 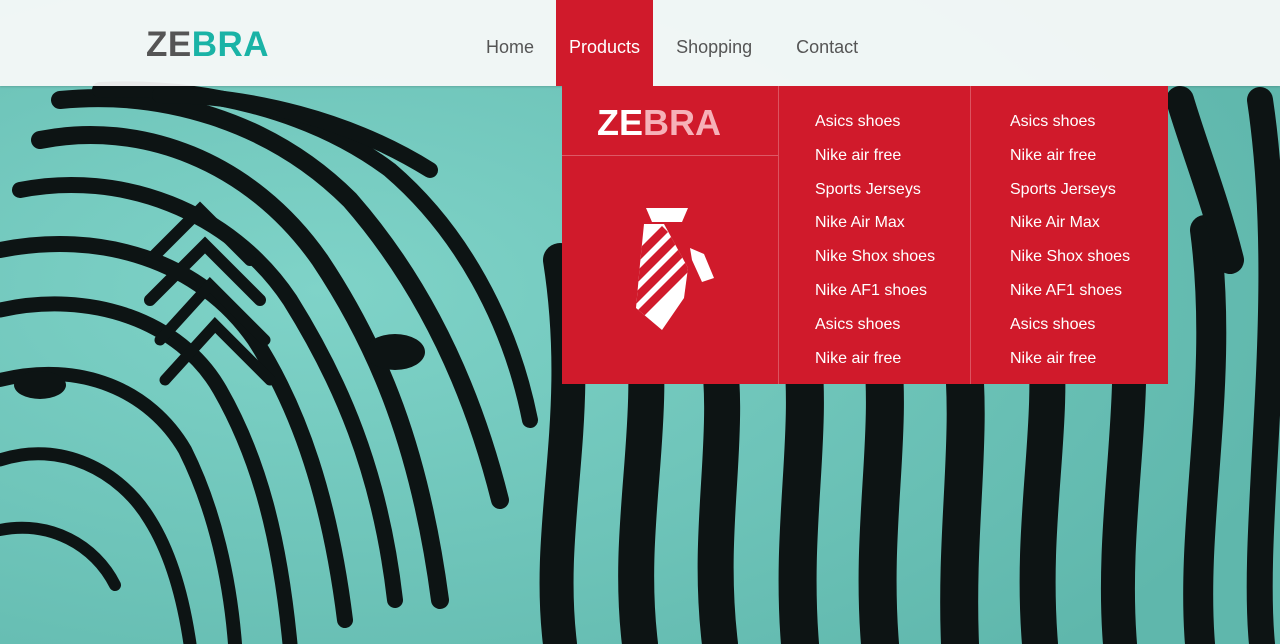 What do you see at coordinates (675, 269) in the screenshot?
I see `necktie-icon` at bounding box center [675, 269].